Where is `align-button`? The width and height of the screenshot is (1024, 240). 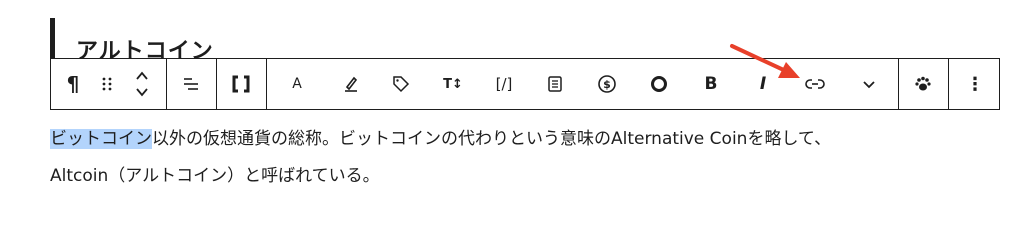 align-button is located at coordinates (191, 84).